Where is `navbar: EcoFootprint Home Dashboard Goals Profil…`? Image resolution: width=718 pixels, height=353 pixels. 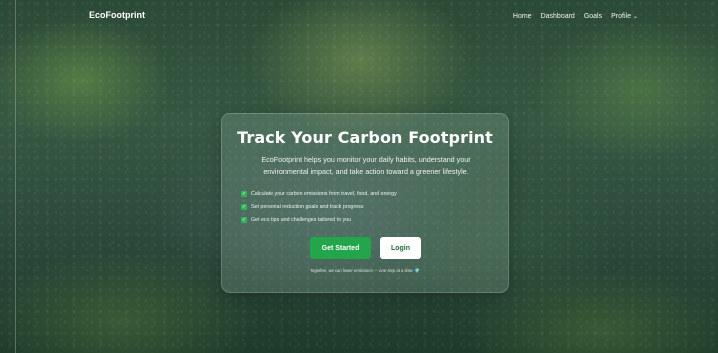
navbar: EcoFootprint Home Dashboard Goals Profil… is located at coordinates (359, 15).